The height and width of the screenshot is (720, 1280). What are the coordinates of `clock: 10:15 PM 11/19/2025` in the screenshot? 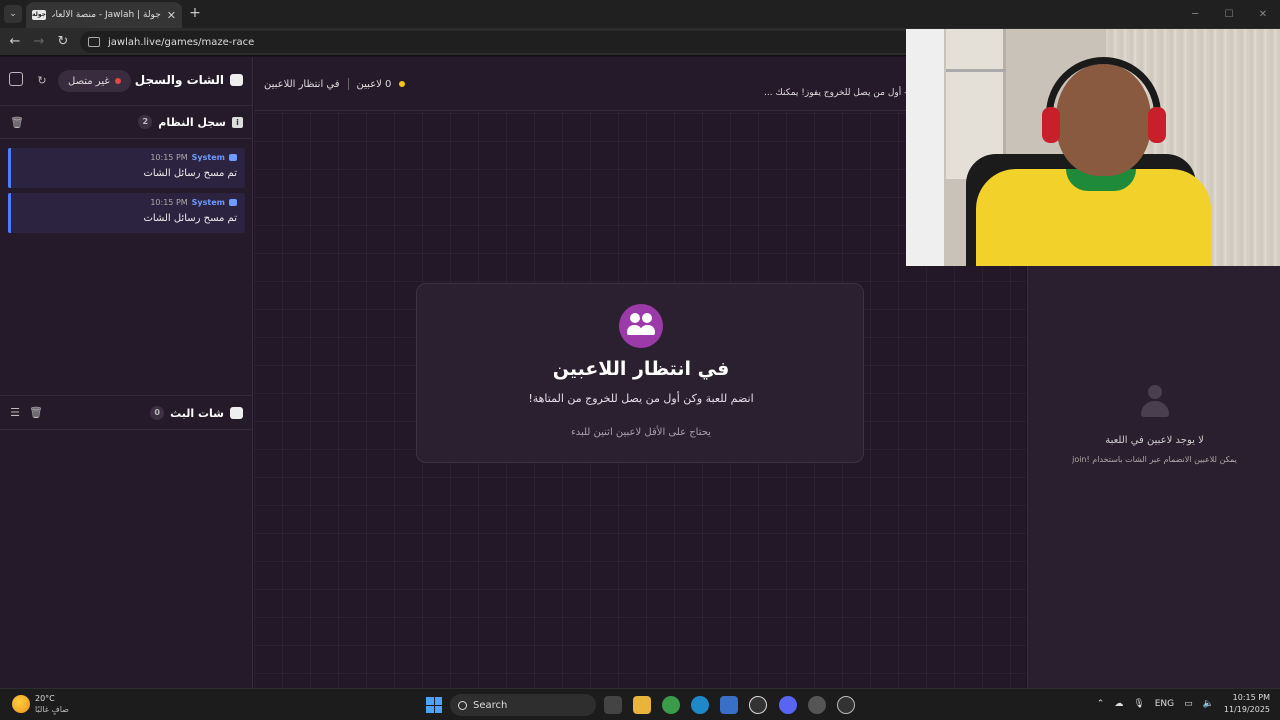 It's located at (1247, 704).